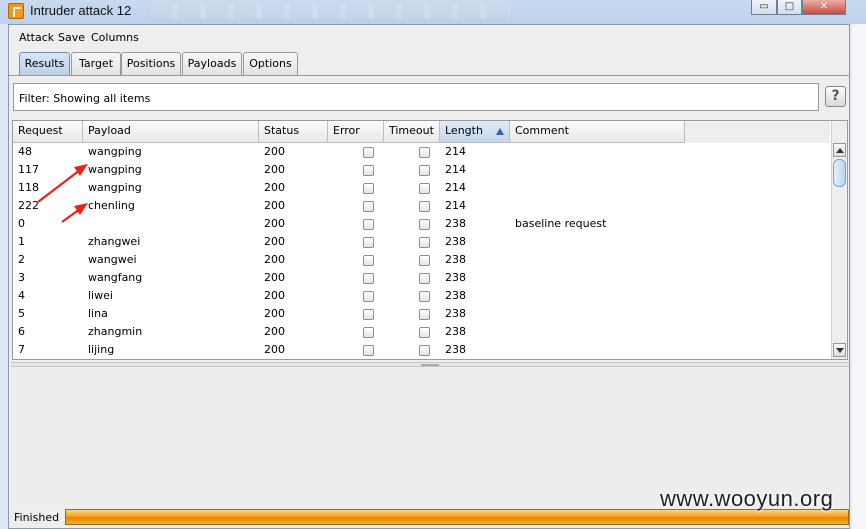  What do you see at coordinates (356, 132) in the screenshot?
I see `column-header-error: Error` at bounding box center [356, 132].